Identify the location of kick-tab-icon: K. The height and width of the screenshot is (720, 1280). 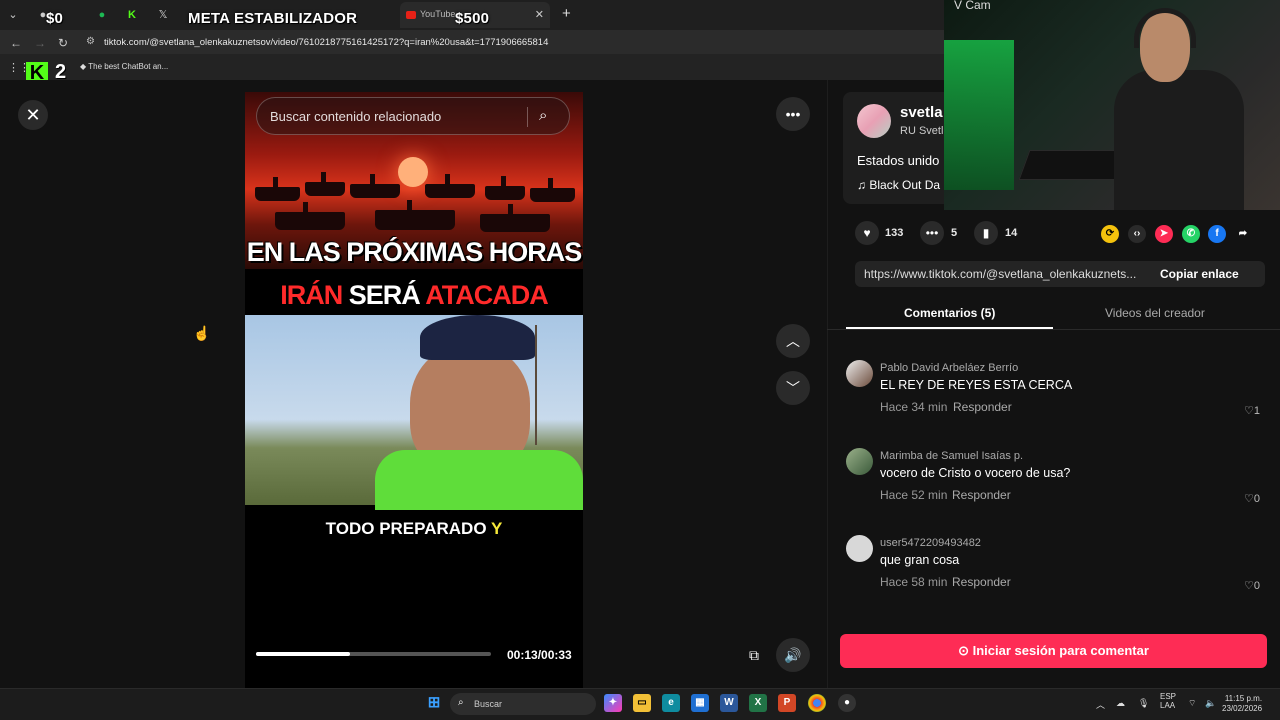
(132, 15).